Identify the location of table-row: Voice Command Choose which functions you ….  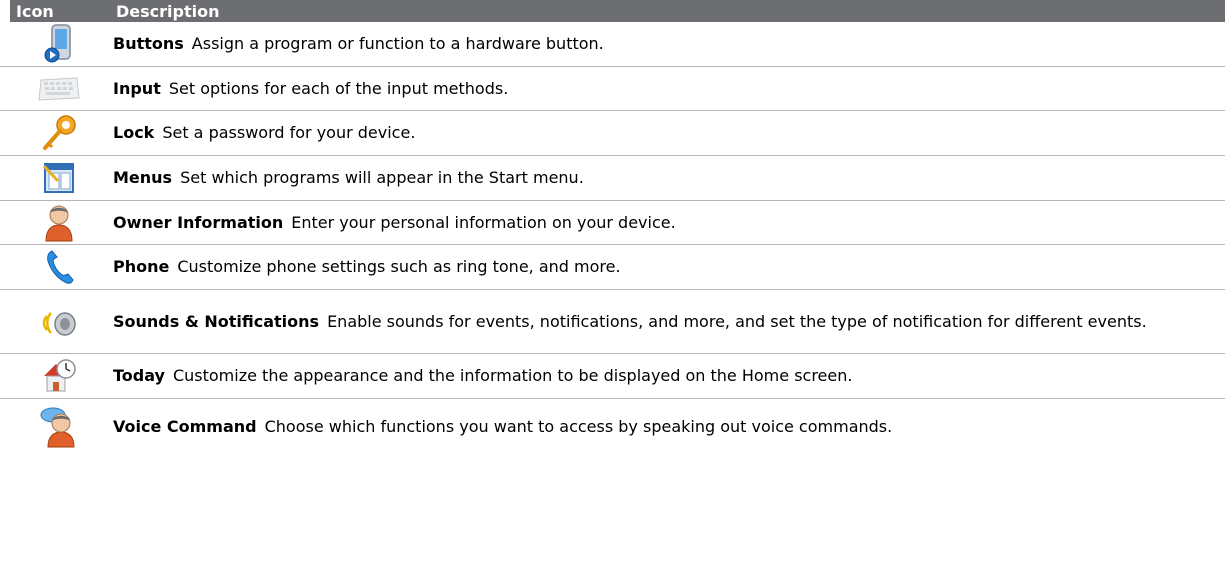
(612, 427).